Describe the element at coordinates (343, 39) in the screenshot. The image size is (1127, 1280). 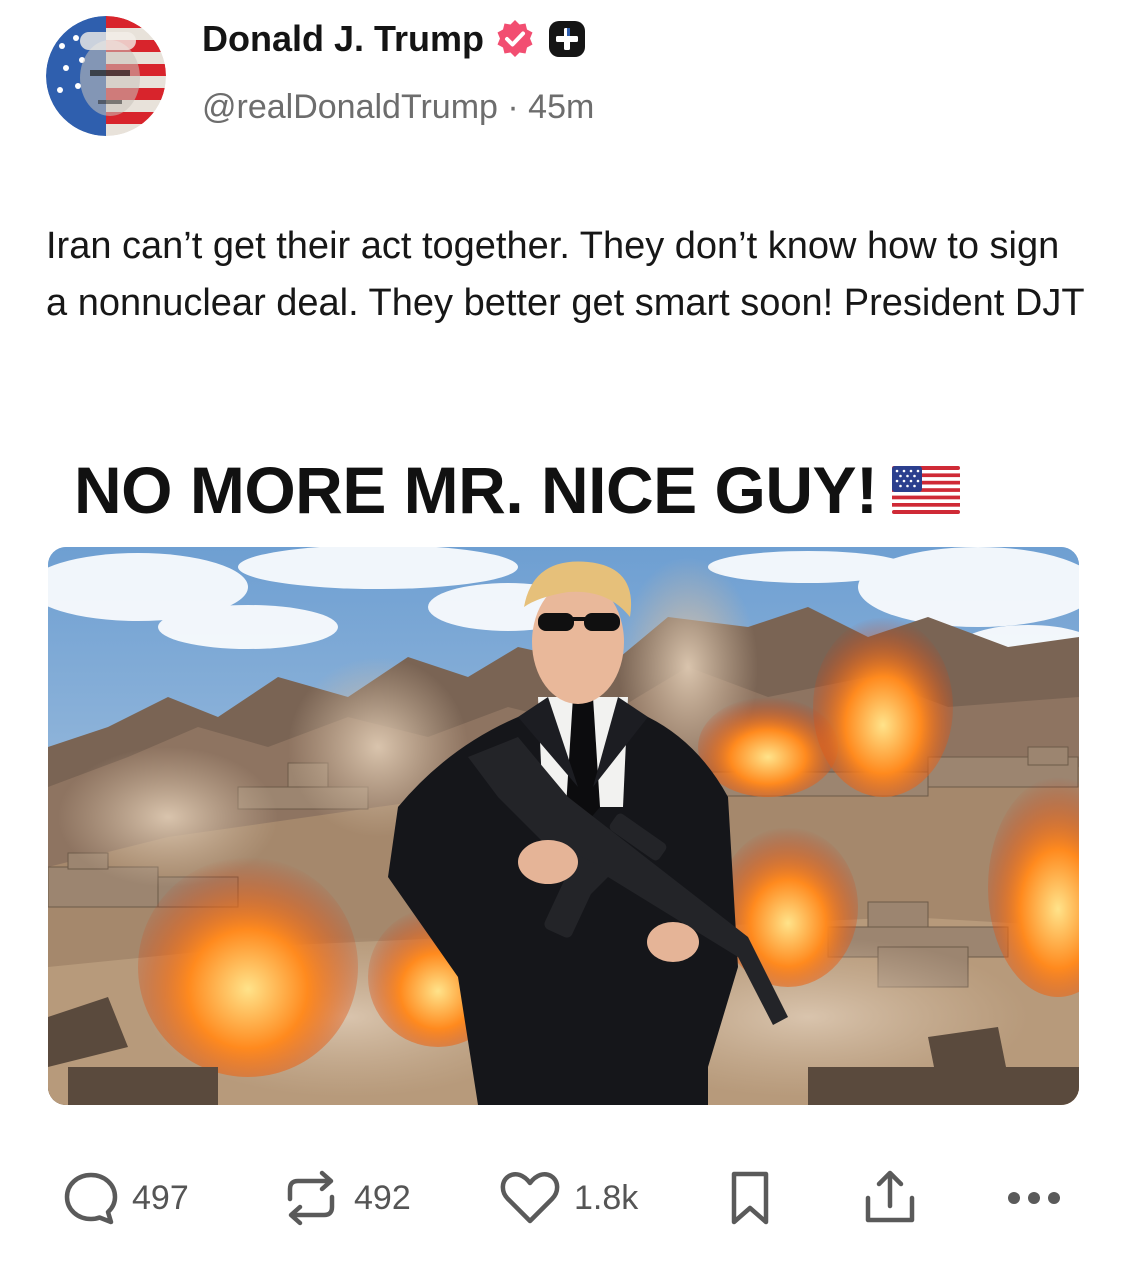
I see `author-display-name: Donald J. Trump` at that location.